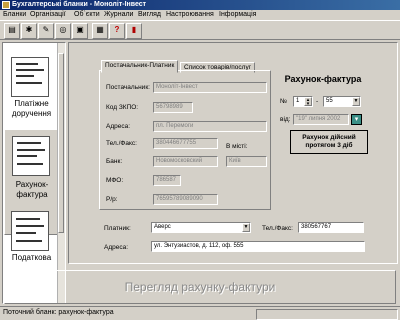 This screenshot has width=400, height=320. I want to click on menu-journals: Журнали, so click(118, 14).